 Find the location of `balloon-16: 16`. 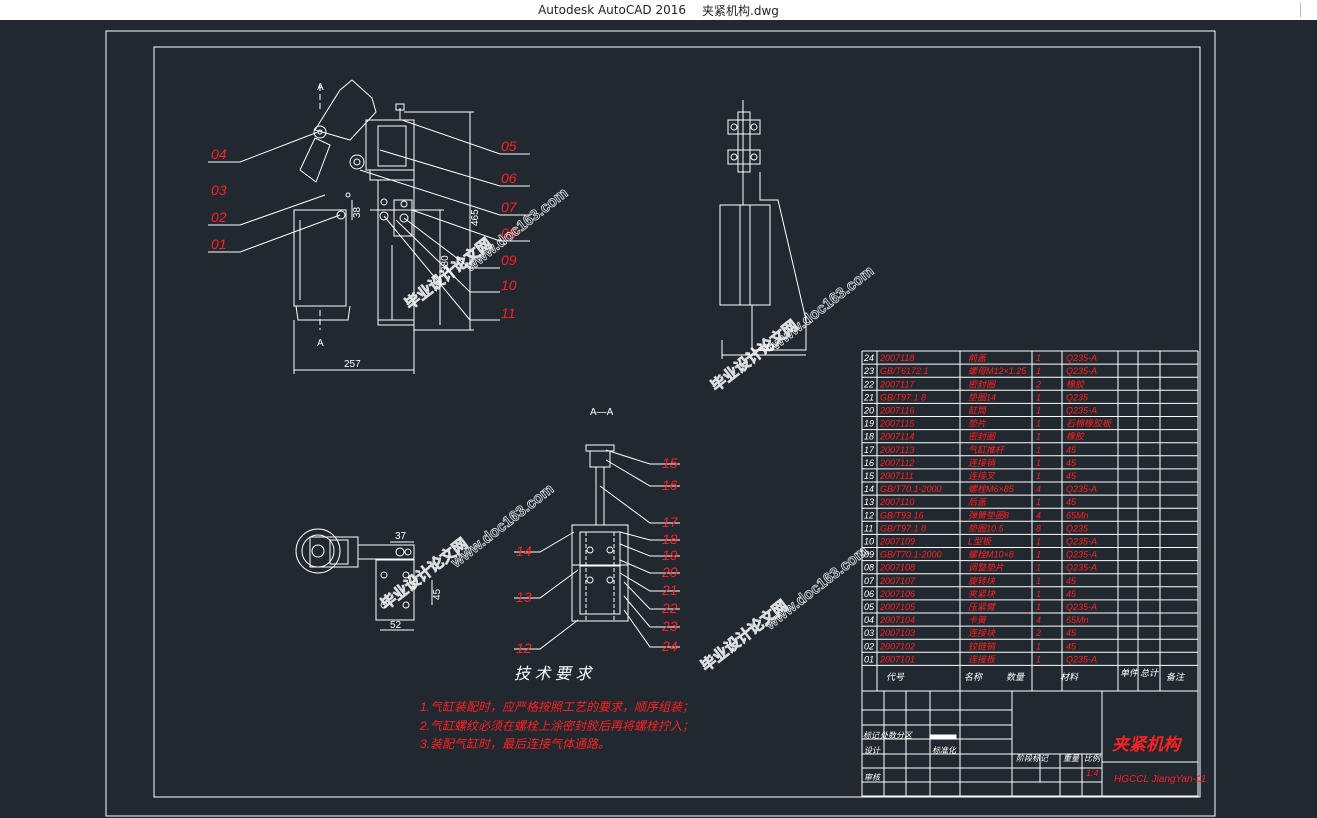

balloon-16: 16 is located at coordinates (670, 485).